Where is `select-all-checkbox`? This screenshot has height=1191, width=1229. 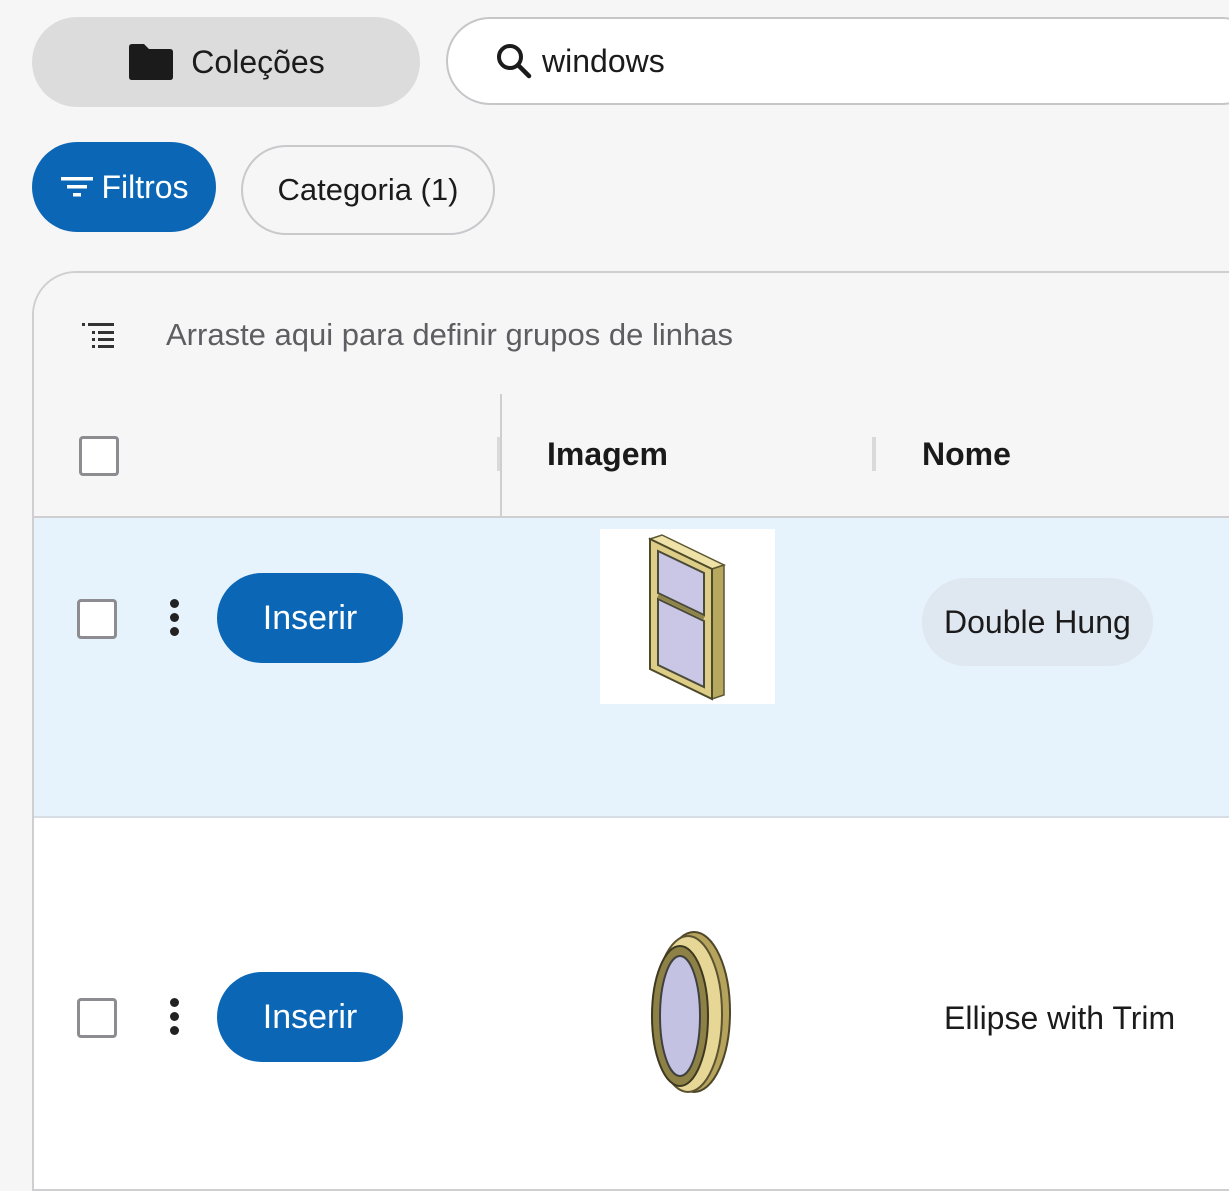
select-all-checkbox is located at coordinates (99, 456).